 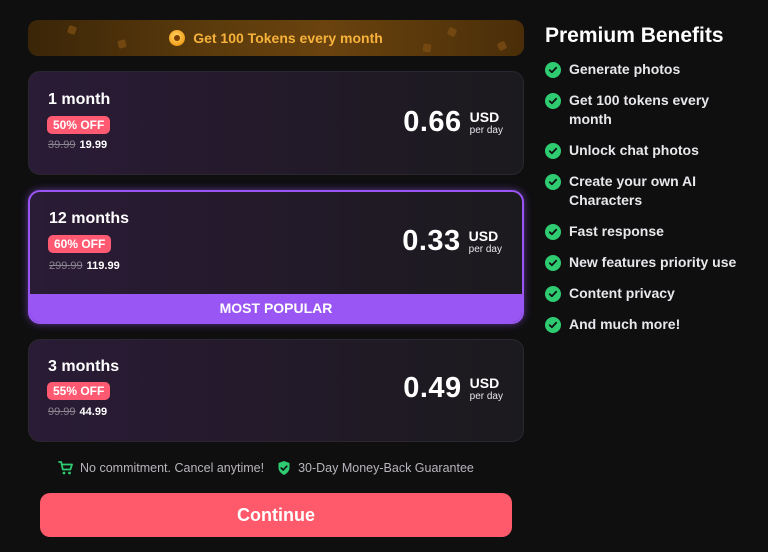 What do you see at coordinates (634, 35) in the screenshot?
I see `benefits-title: Premium Benefits` at bounding box center [634, 35].